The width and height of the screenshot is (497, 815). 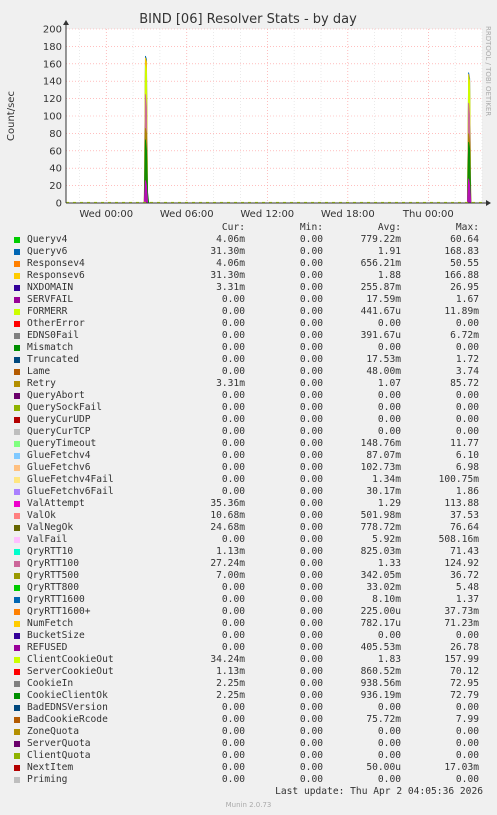 What do you see at coordinates (50, 551) in the screenshot?
I see `legend-name: QryRTT10` at bounding box center [50, 551].